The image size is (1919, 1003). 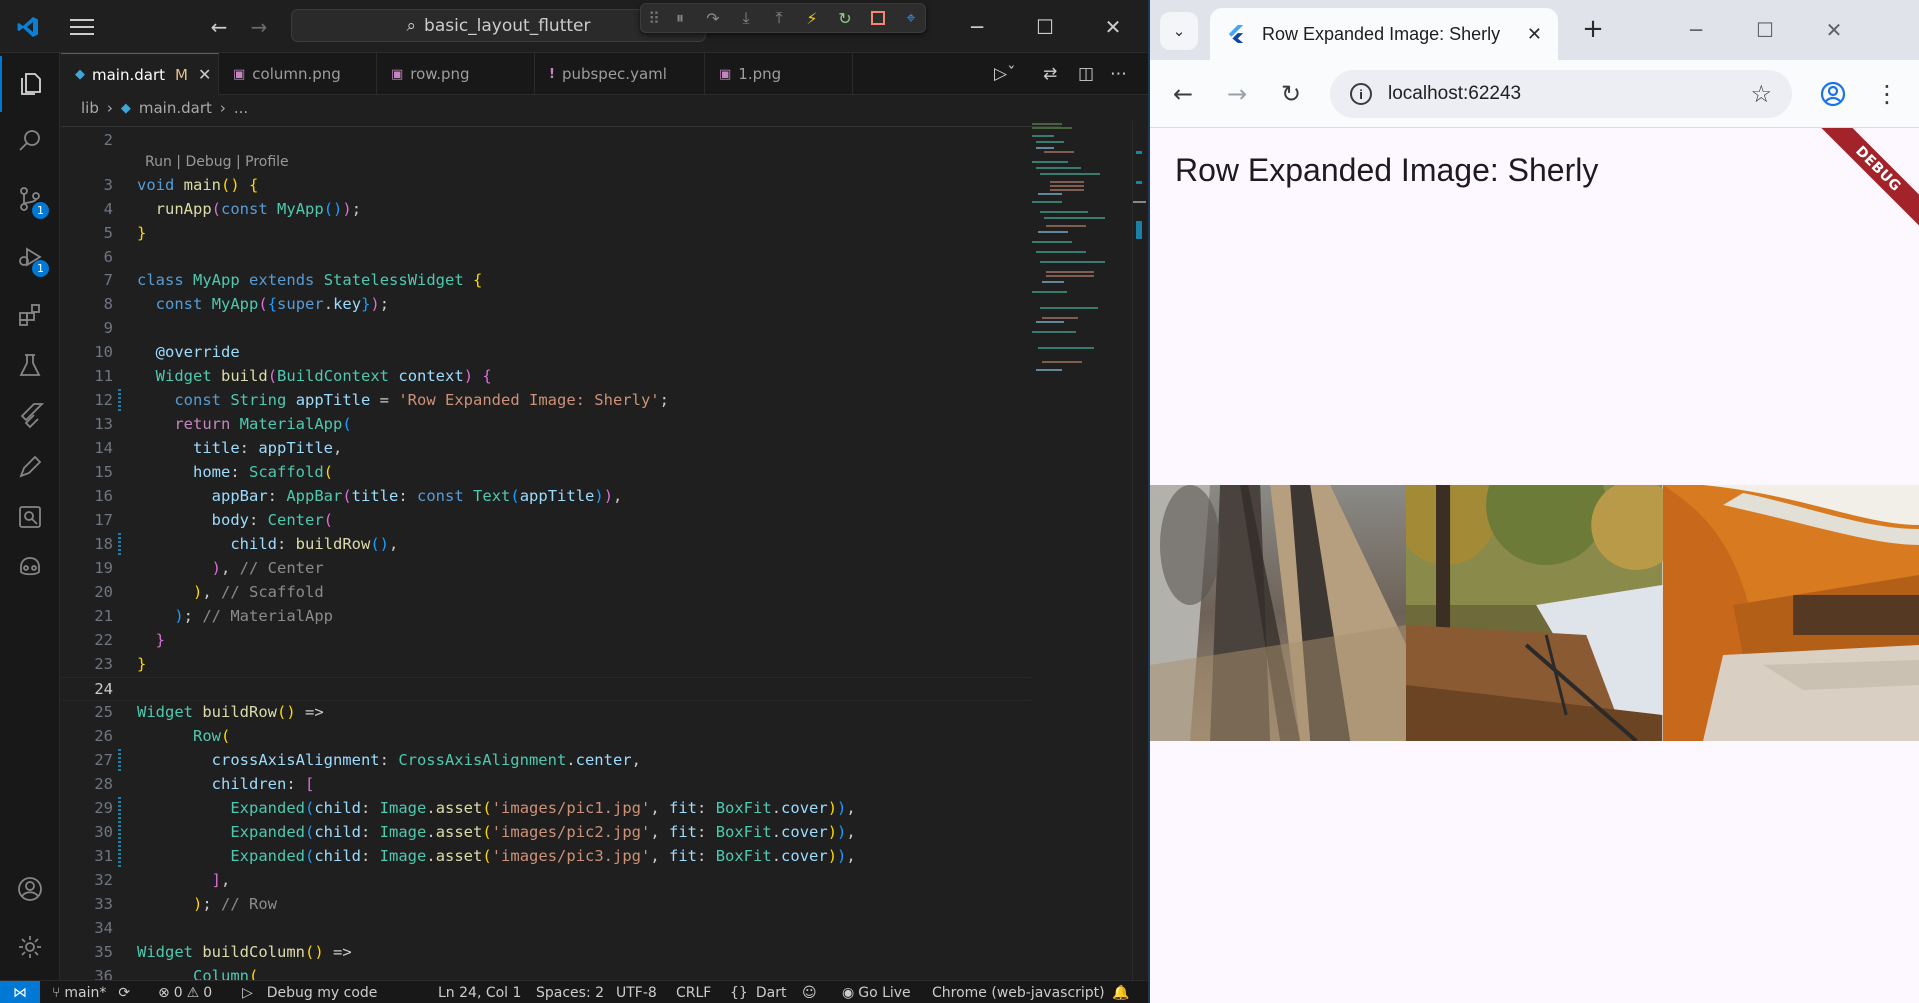 What do you see at coordinates (809, 992) in the screenshot?
I see `copilot-status-icon: ☺` at bounding box center [809, 992].